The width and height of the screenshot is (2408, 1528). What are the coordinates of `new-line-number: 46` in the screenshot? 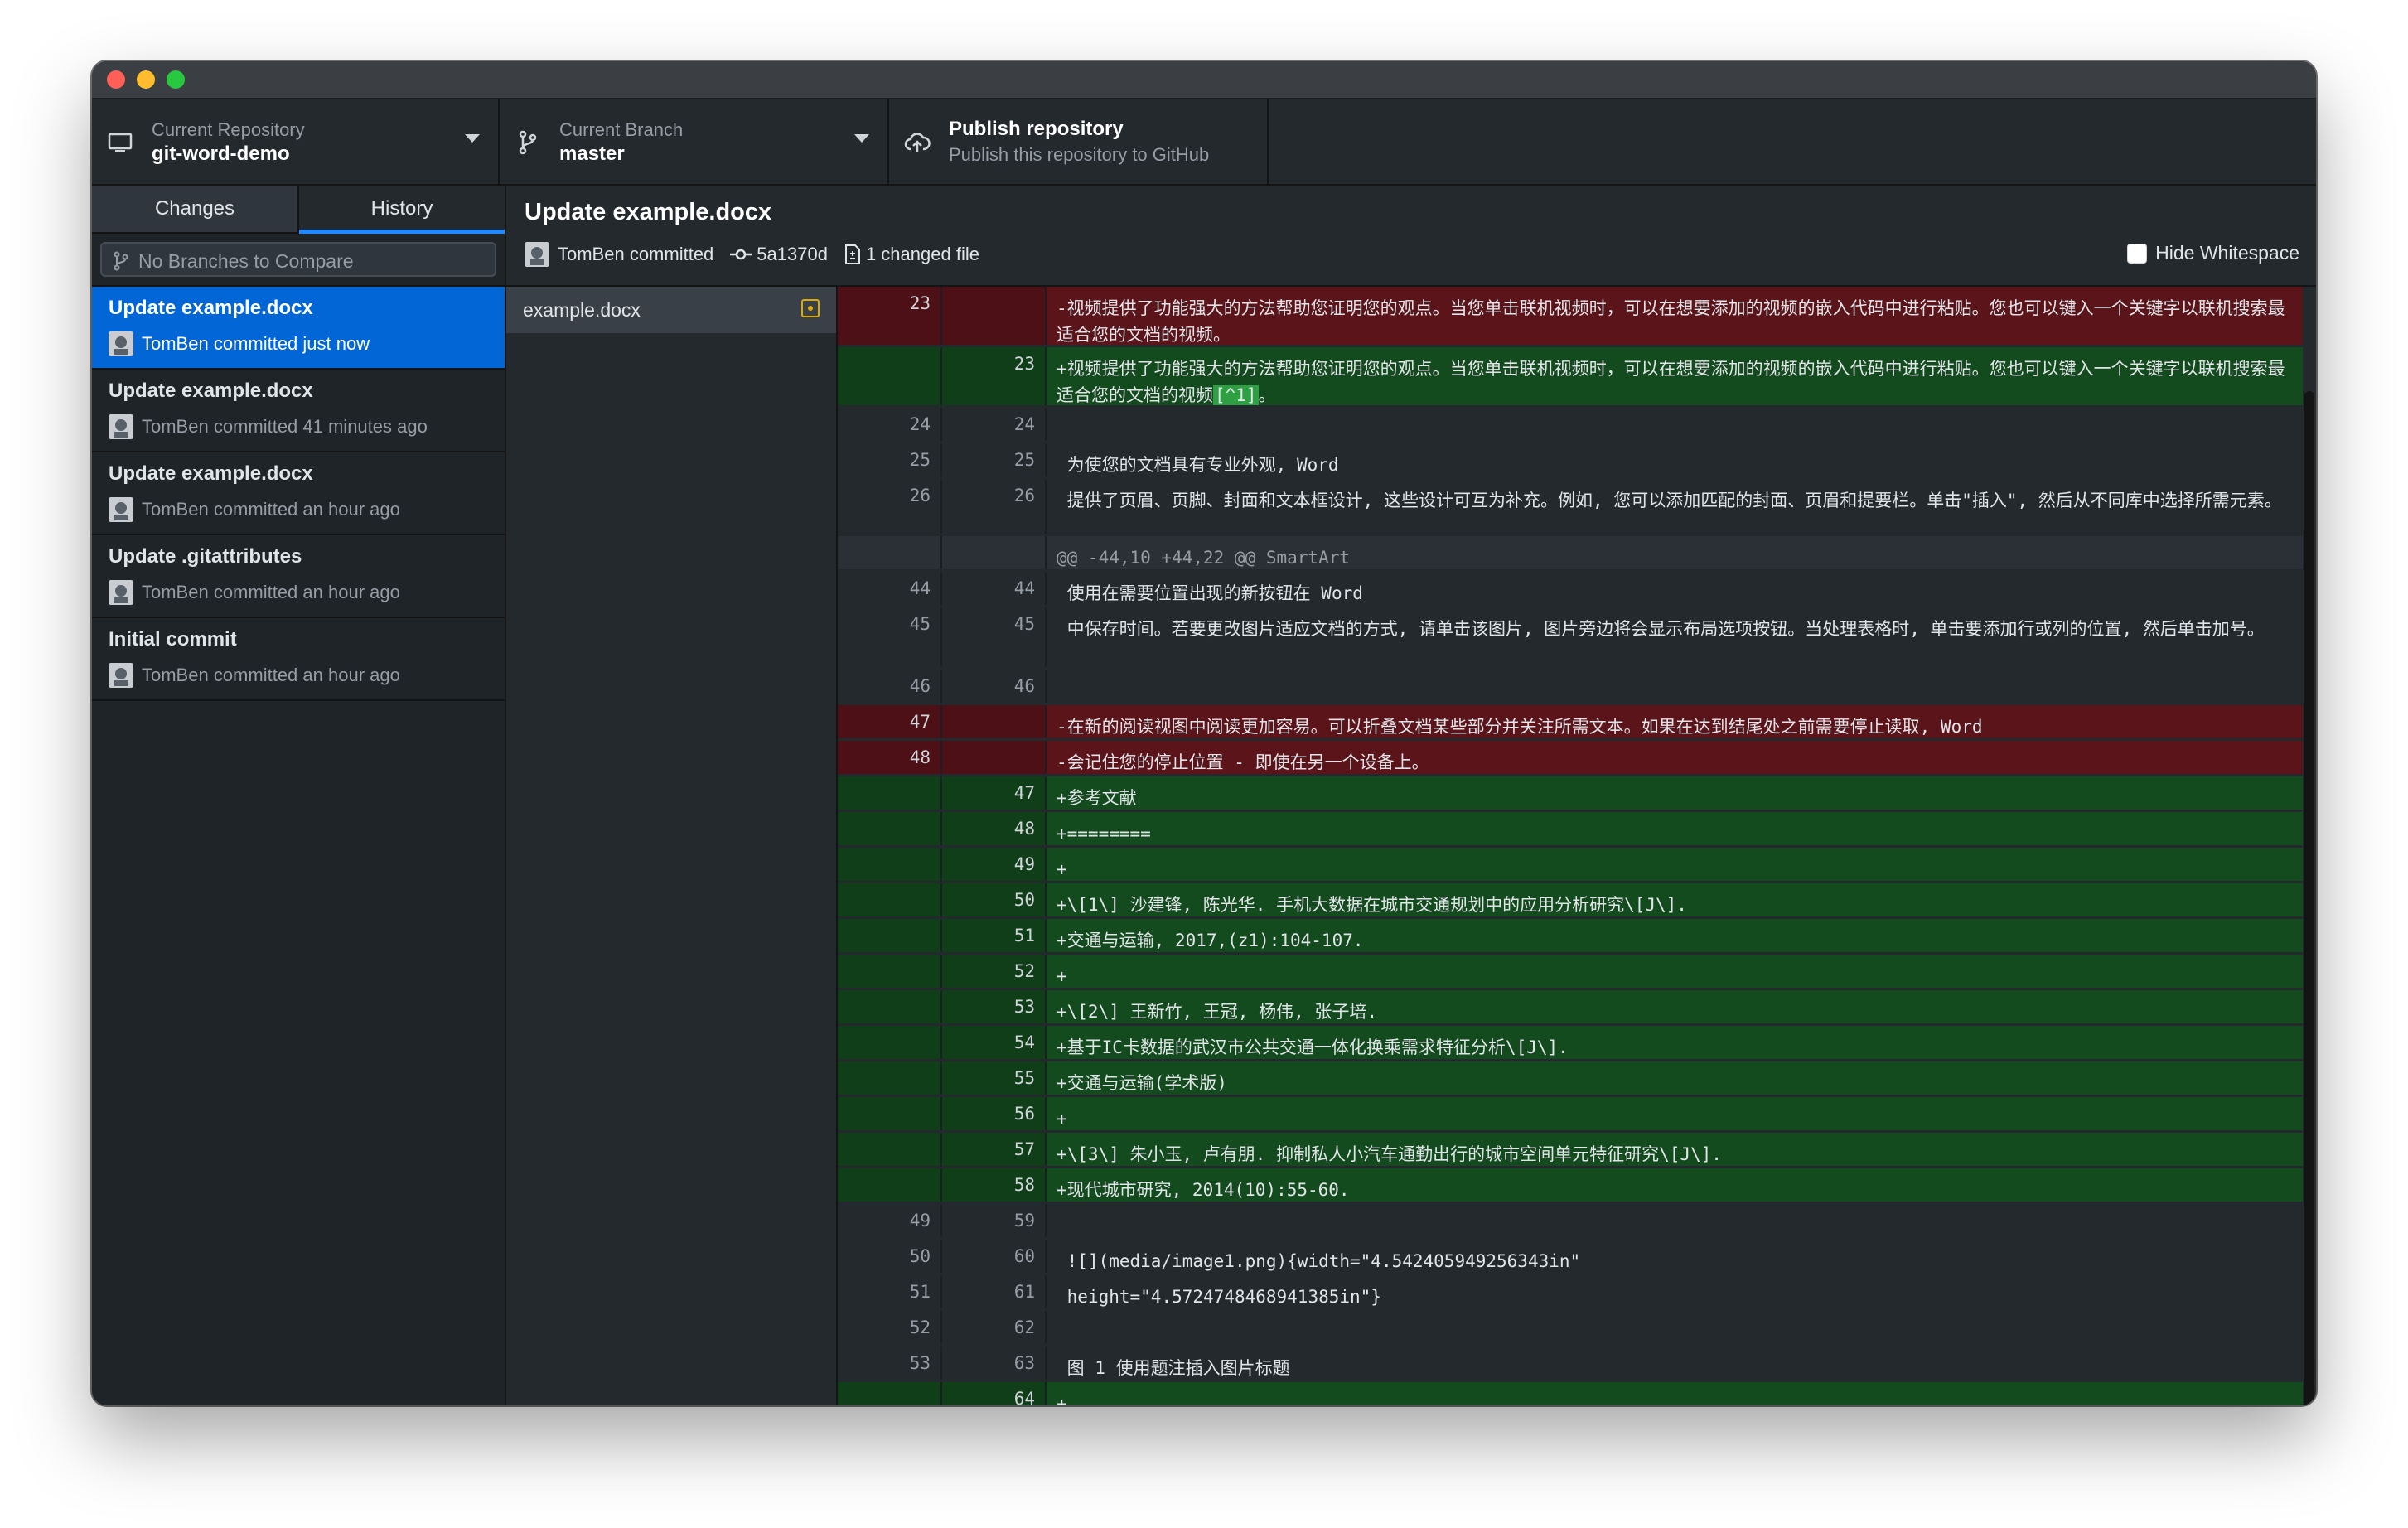 It's located at (995, 686).